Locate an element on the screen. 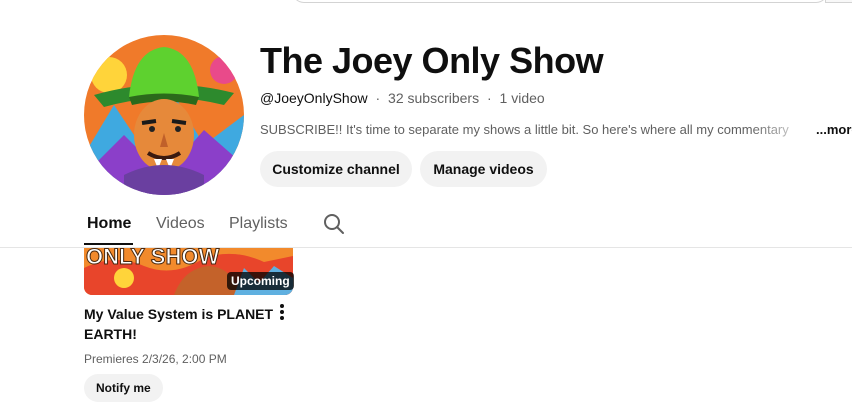 The width and height of the screenshot is (852, 403). video-count: 1 video is located at coordinates (522, 98).